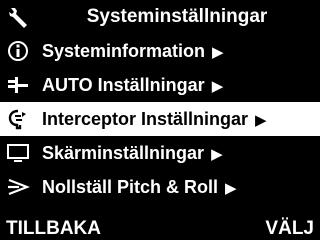 This screenshot has width=320, height=240. What do you see at coordinates (154, 119) in the screenshot?
I see `menu-item-label: Interceptor Inställningar ▶` at bounding box center [154, 119].